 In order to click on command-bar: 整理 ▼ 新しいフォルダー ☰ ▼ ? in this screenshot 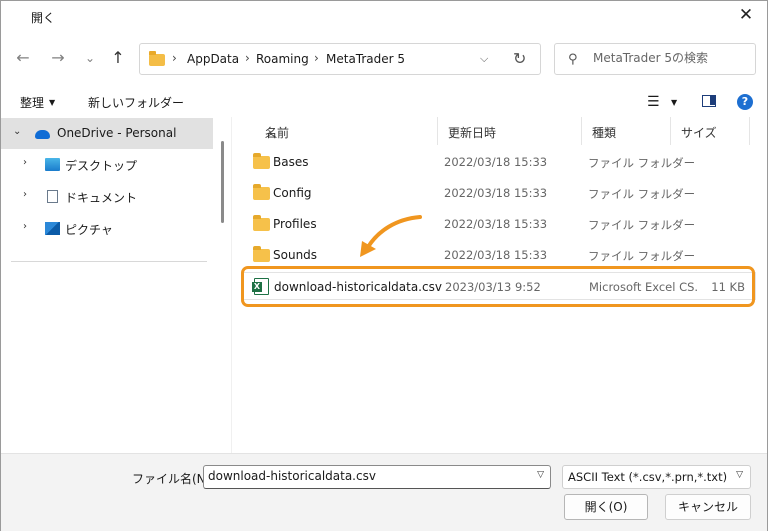, I will do `click(384, 102)`.